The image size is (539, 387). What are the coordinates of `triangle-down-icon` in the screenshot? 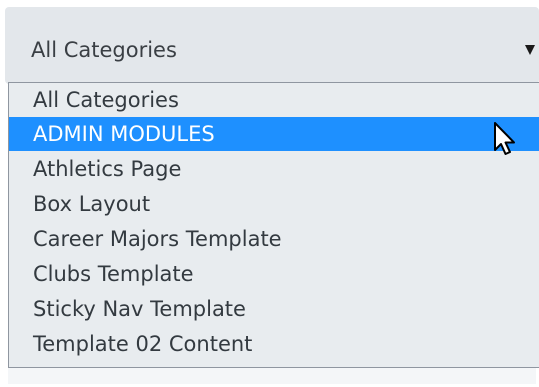 It's located at (530, 50).